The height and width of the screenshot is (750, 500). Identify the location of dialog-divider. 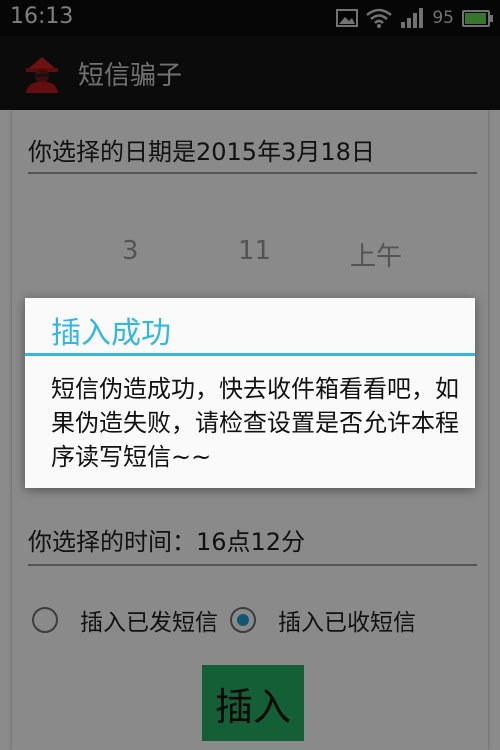
(250, 354).